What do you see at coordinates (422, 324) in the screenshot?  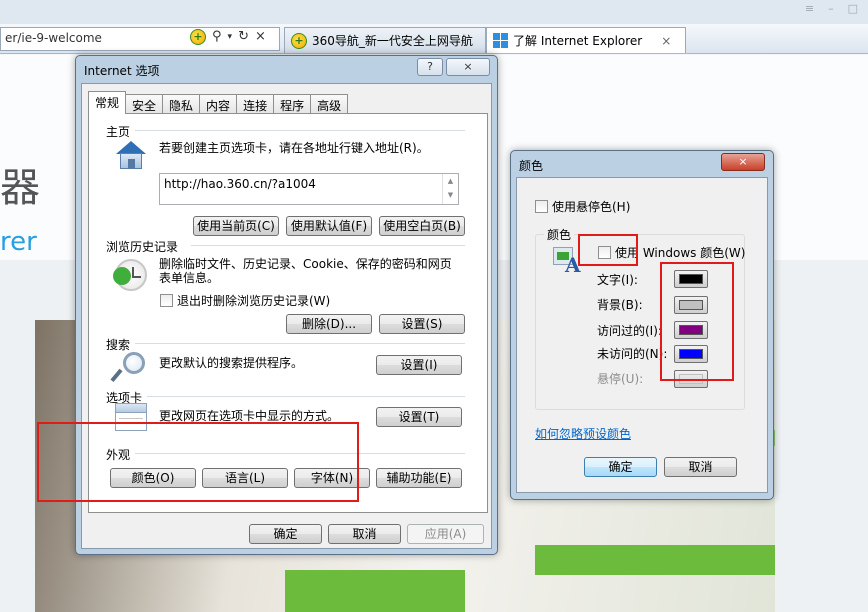 I see `history-settings-button: 设置(S)` at bounding box center [422, 324].